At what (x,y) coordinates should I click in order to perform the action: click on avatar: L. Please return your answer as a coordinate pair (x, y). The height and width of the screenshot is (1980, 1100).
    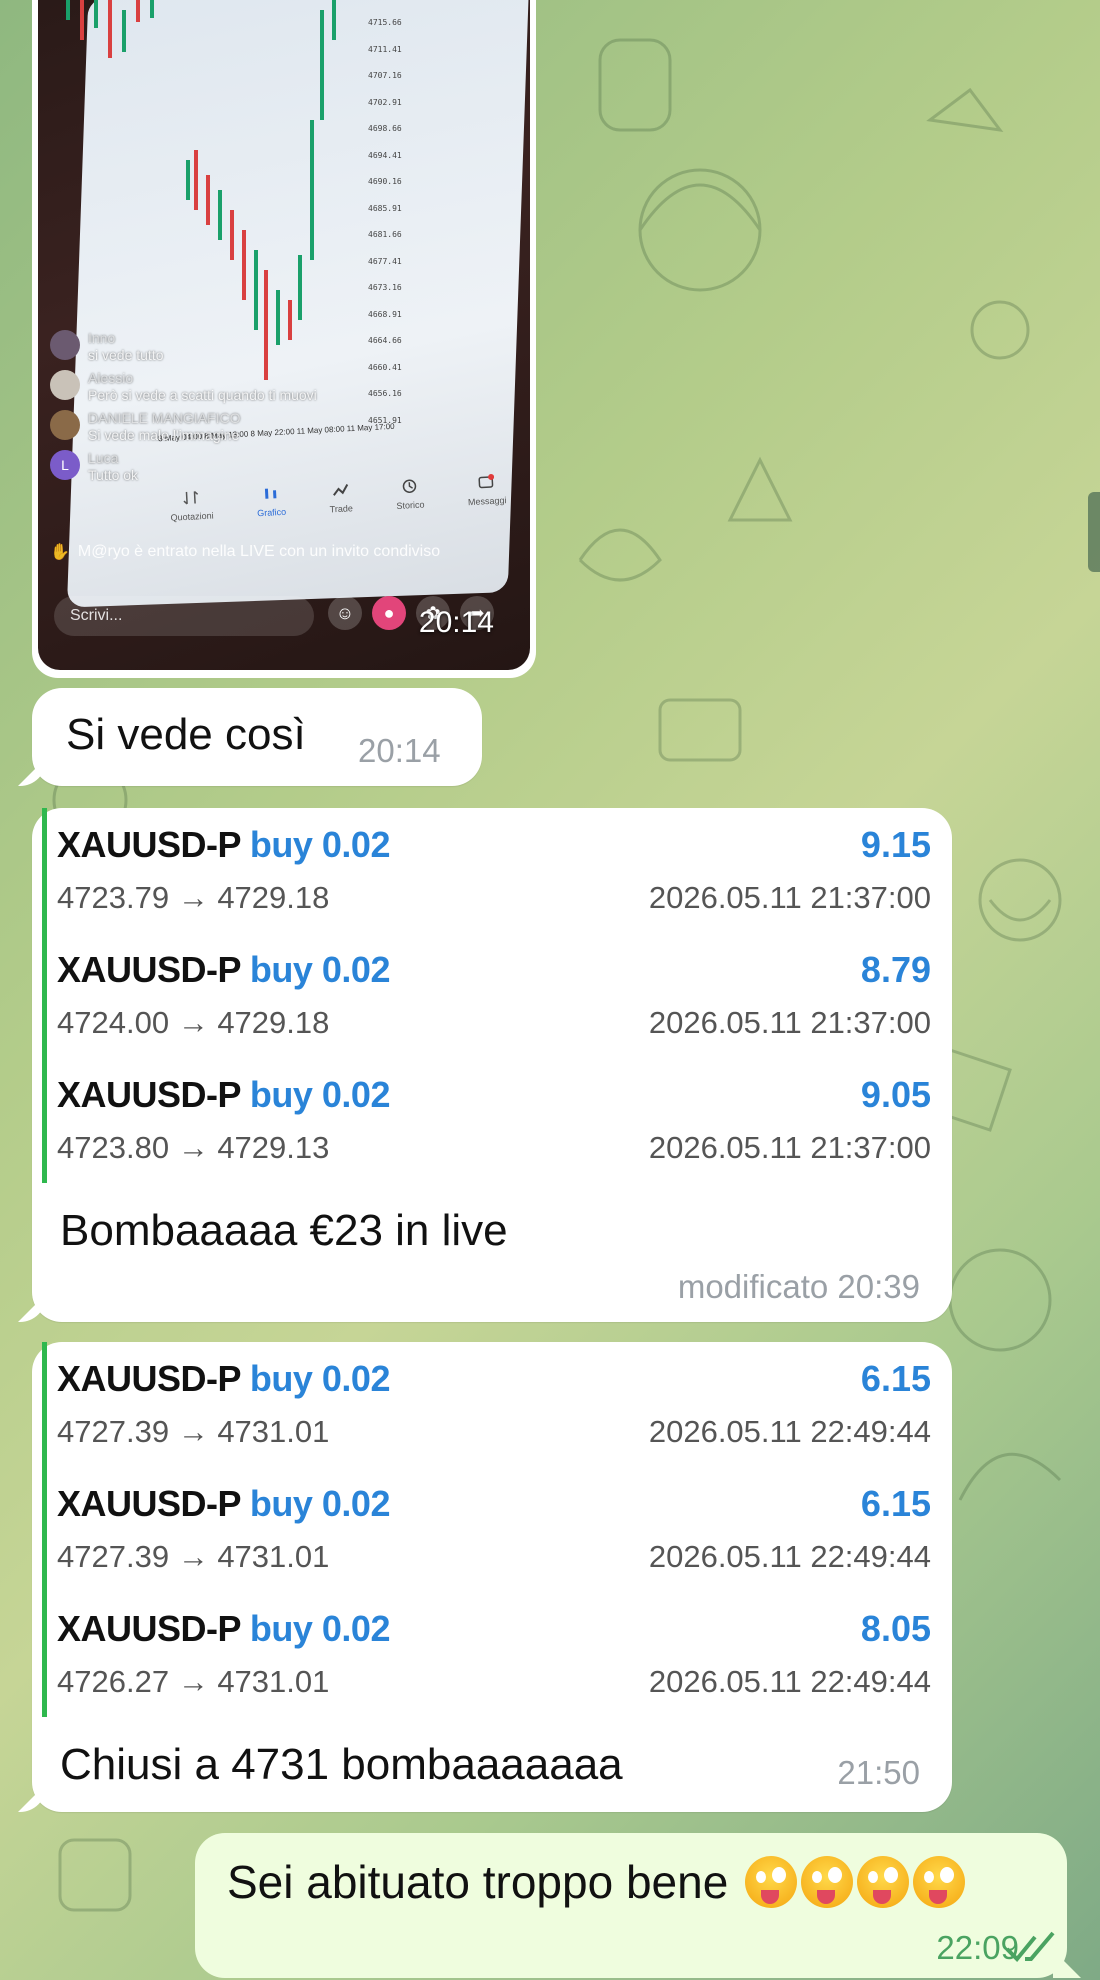
    Looking at the image, I should click on (65, 465).